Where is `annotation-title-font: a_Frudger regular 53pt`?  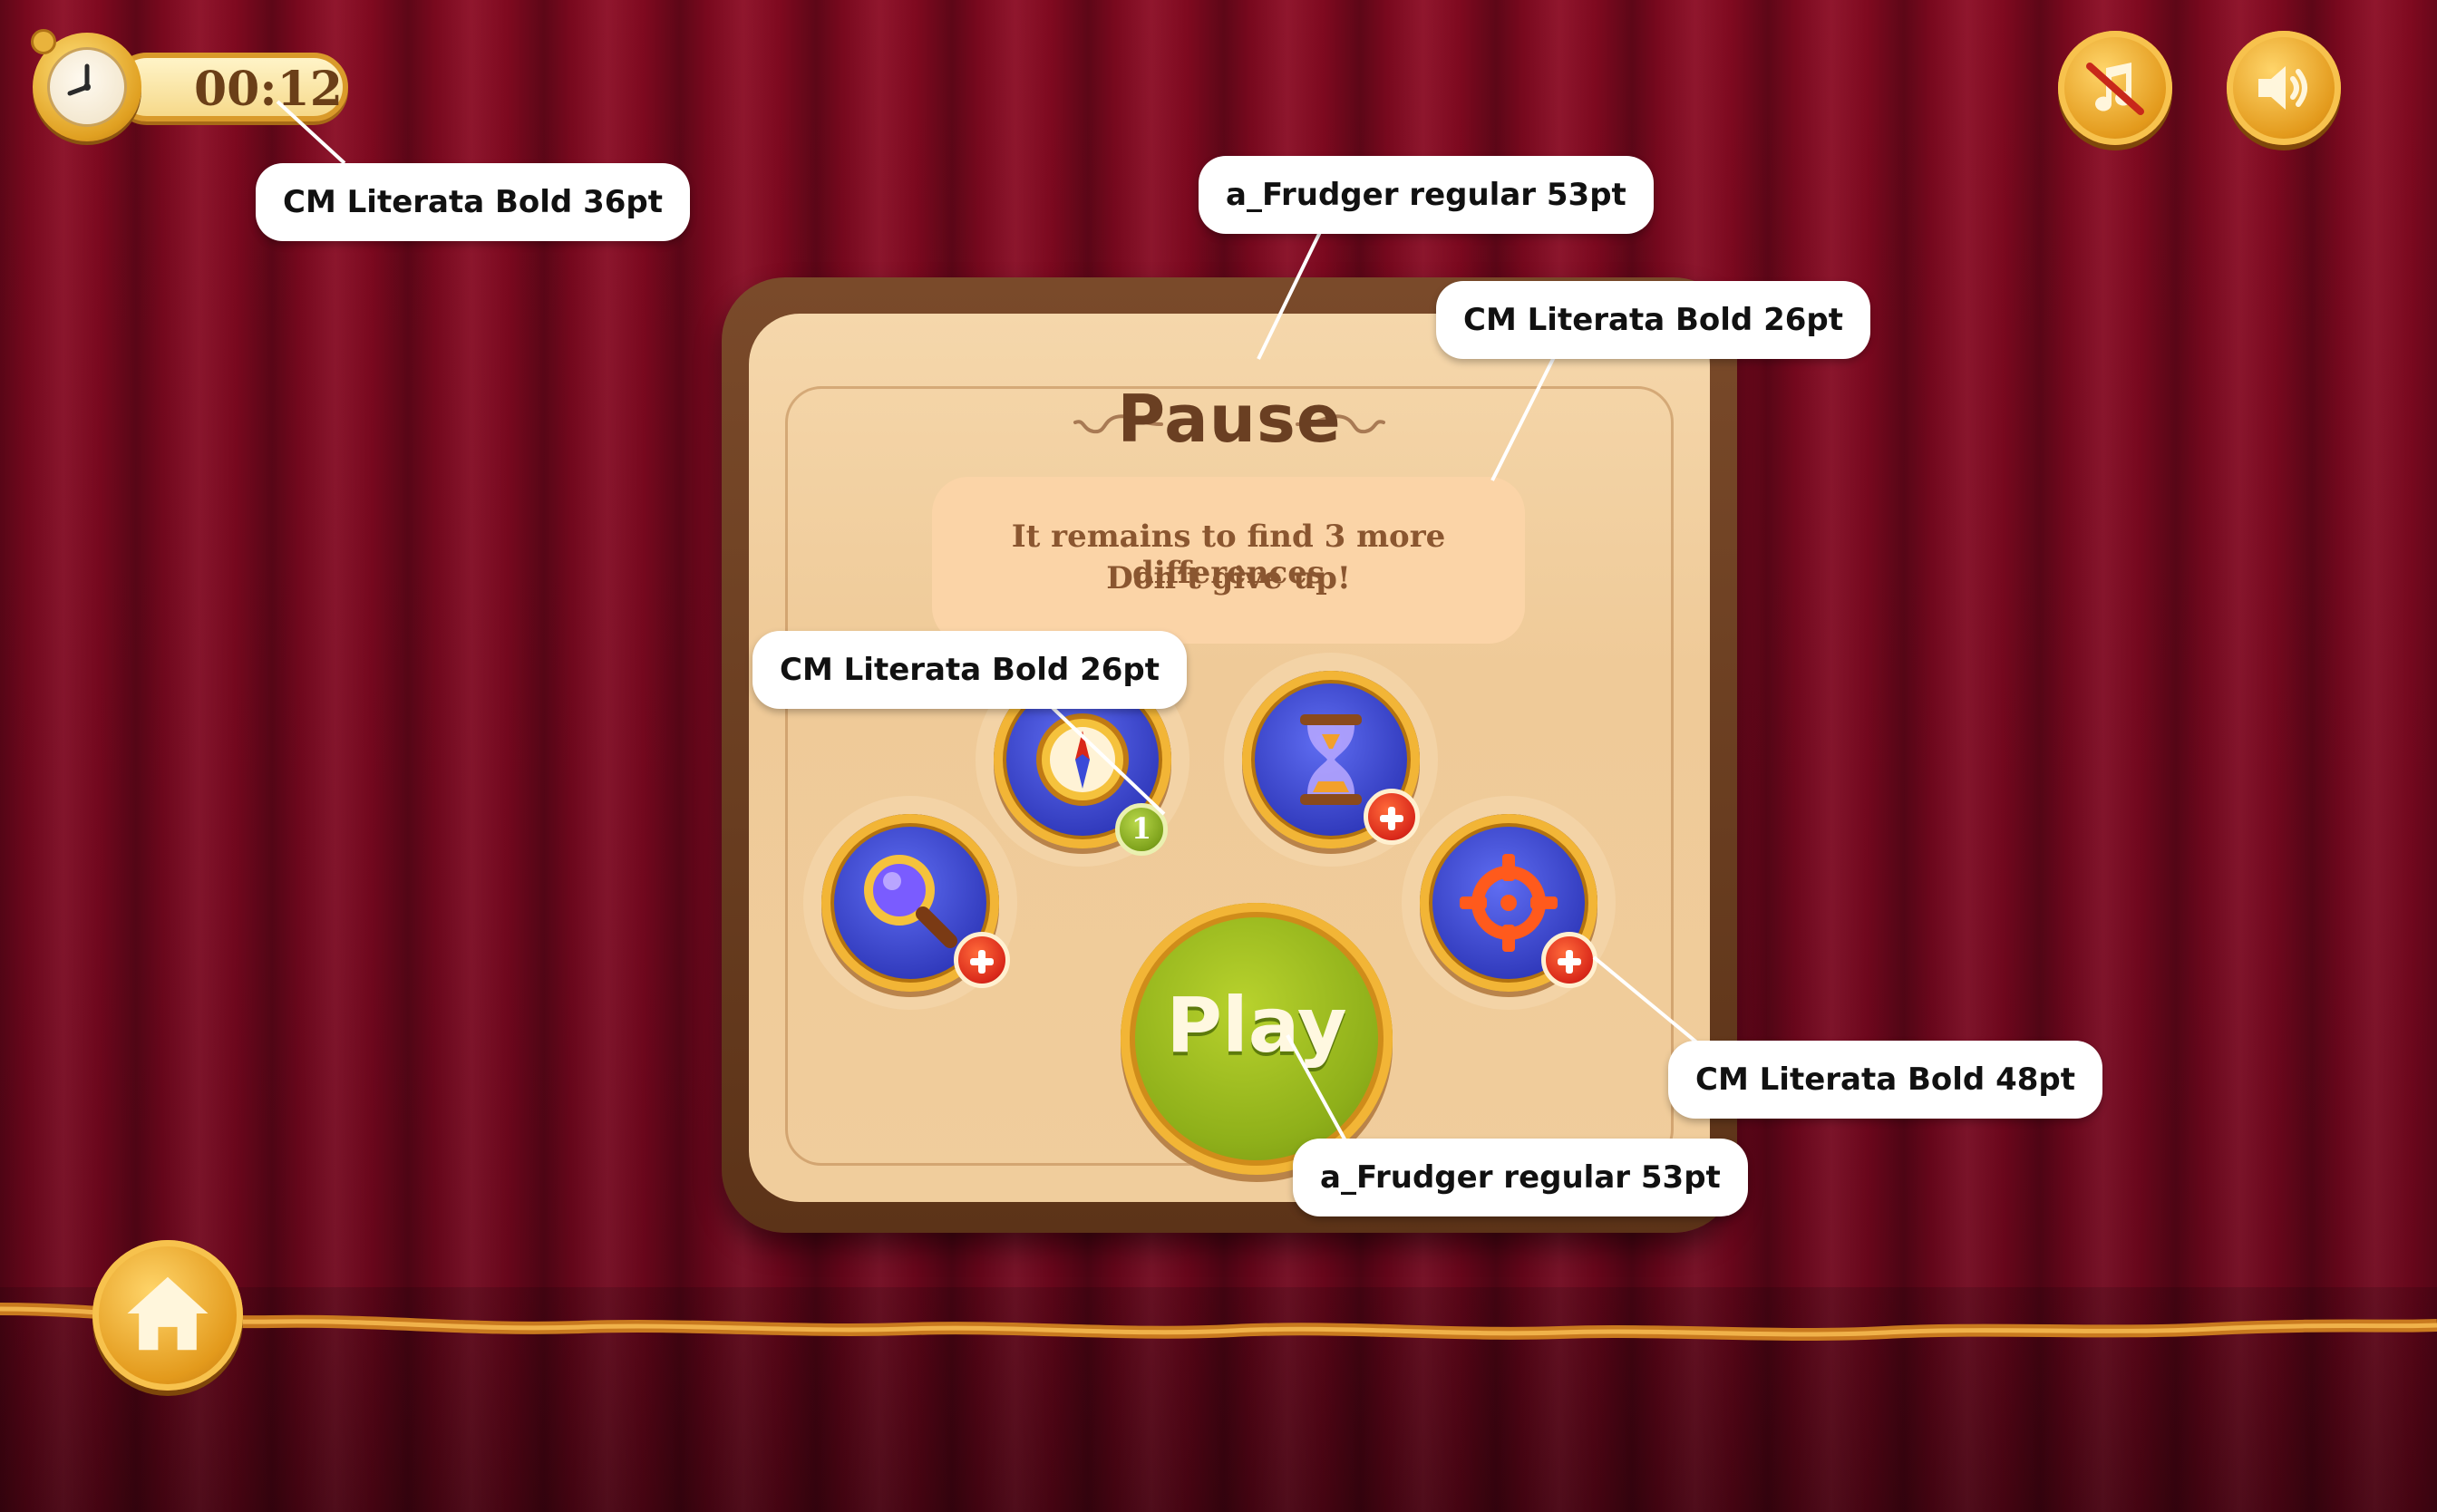 annotation-title-font: a_Frudger regular 53pt is located at coordinates (1426, 195).